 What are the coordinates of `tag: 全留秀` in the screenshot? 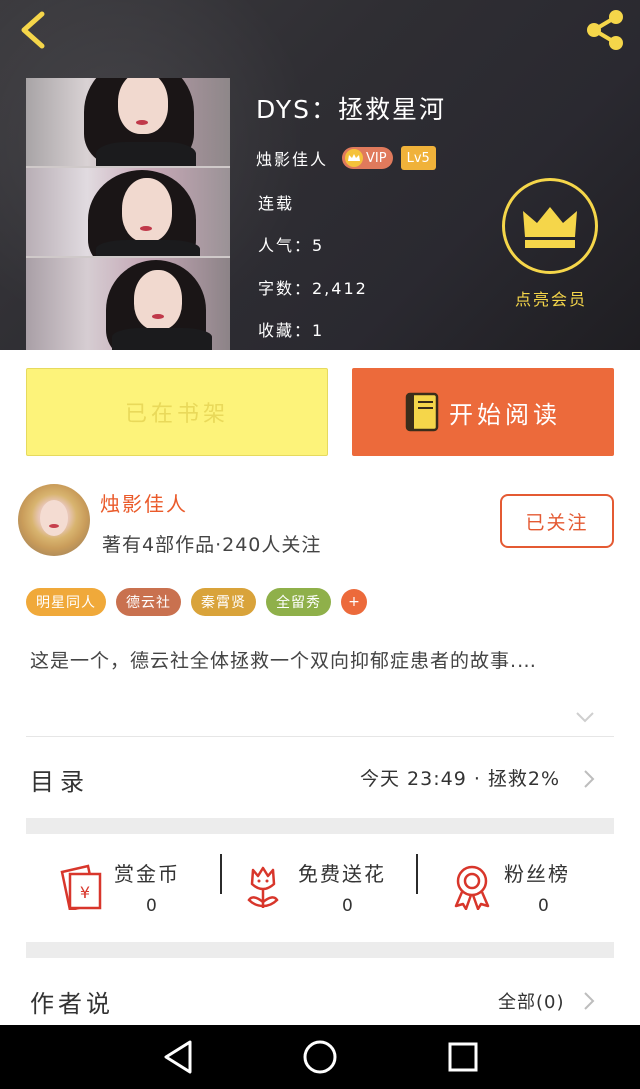 It's located at (298, 602).